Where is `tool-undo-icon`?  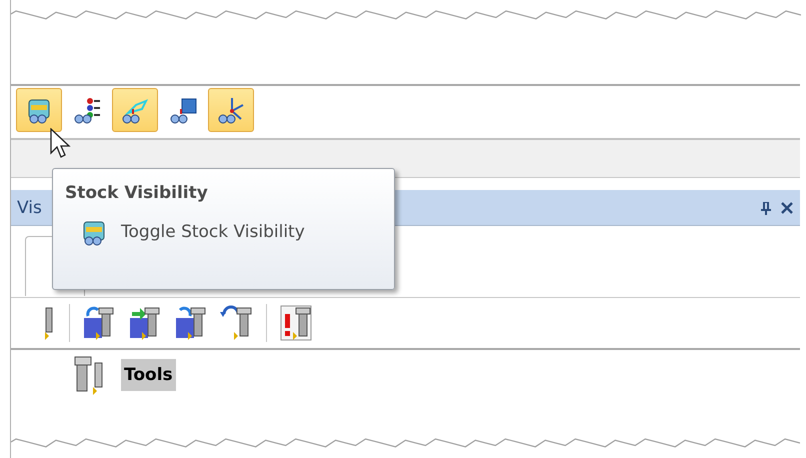 tool-undo-icon is located at coordinates (237, 323).